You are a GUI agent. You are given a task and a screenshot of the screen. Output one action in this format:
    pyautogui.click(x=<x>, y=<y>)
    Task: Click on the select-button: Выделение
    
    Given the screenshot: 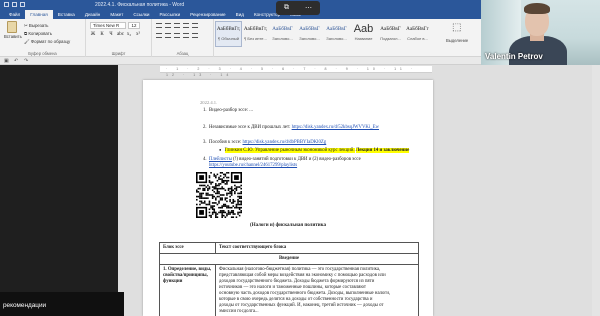 What is the action you would take?
    pyautogui.click(x=457, y=40)
    